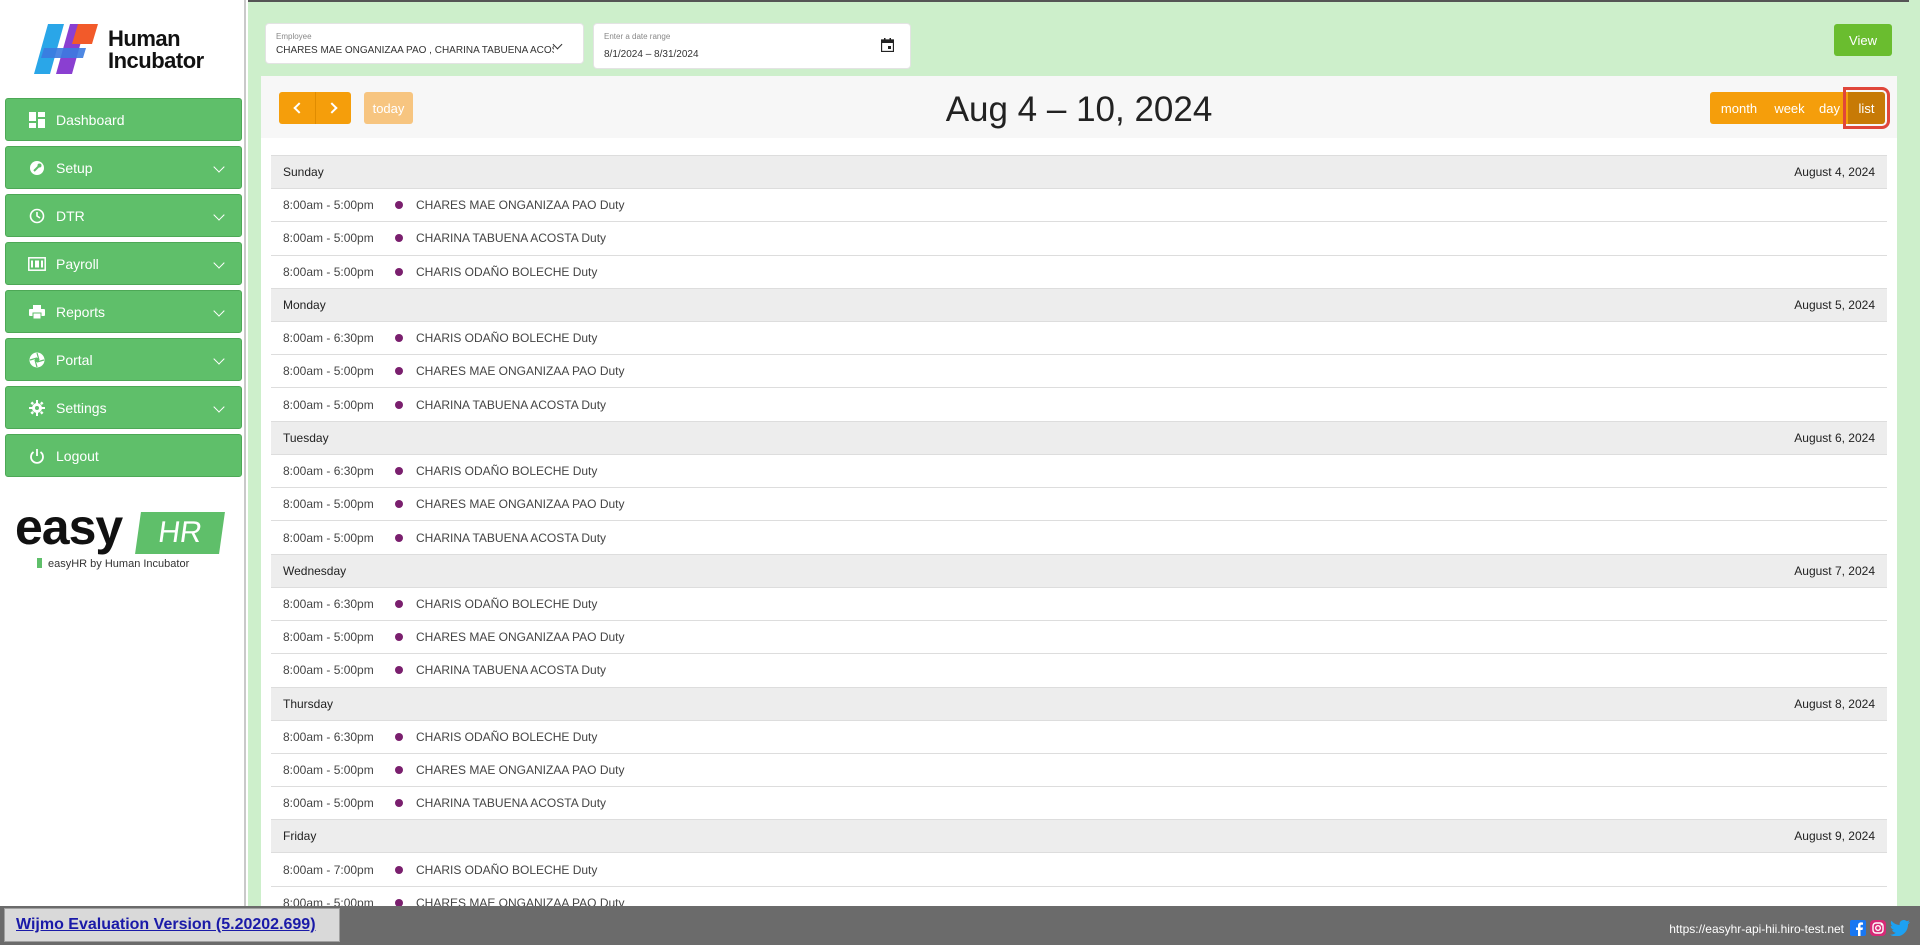 The image size is (1920, 945). I want to click on easyhr-brand-word: easy, so click(69, 527).